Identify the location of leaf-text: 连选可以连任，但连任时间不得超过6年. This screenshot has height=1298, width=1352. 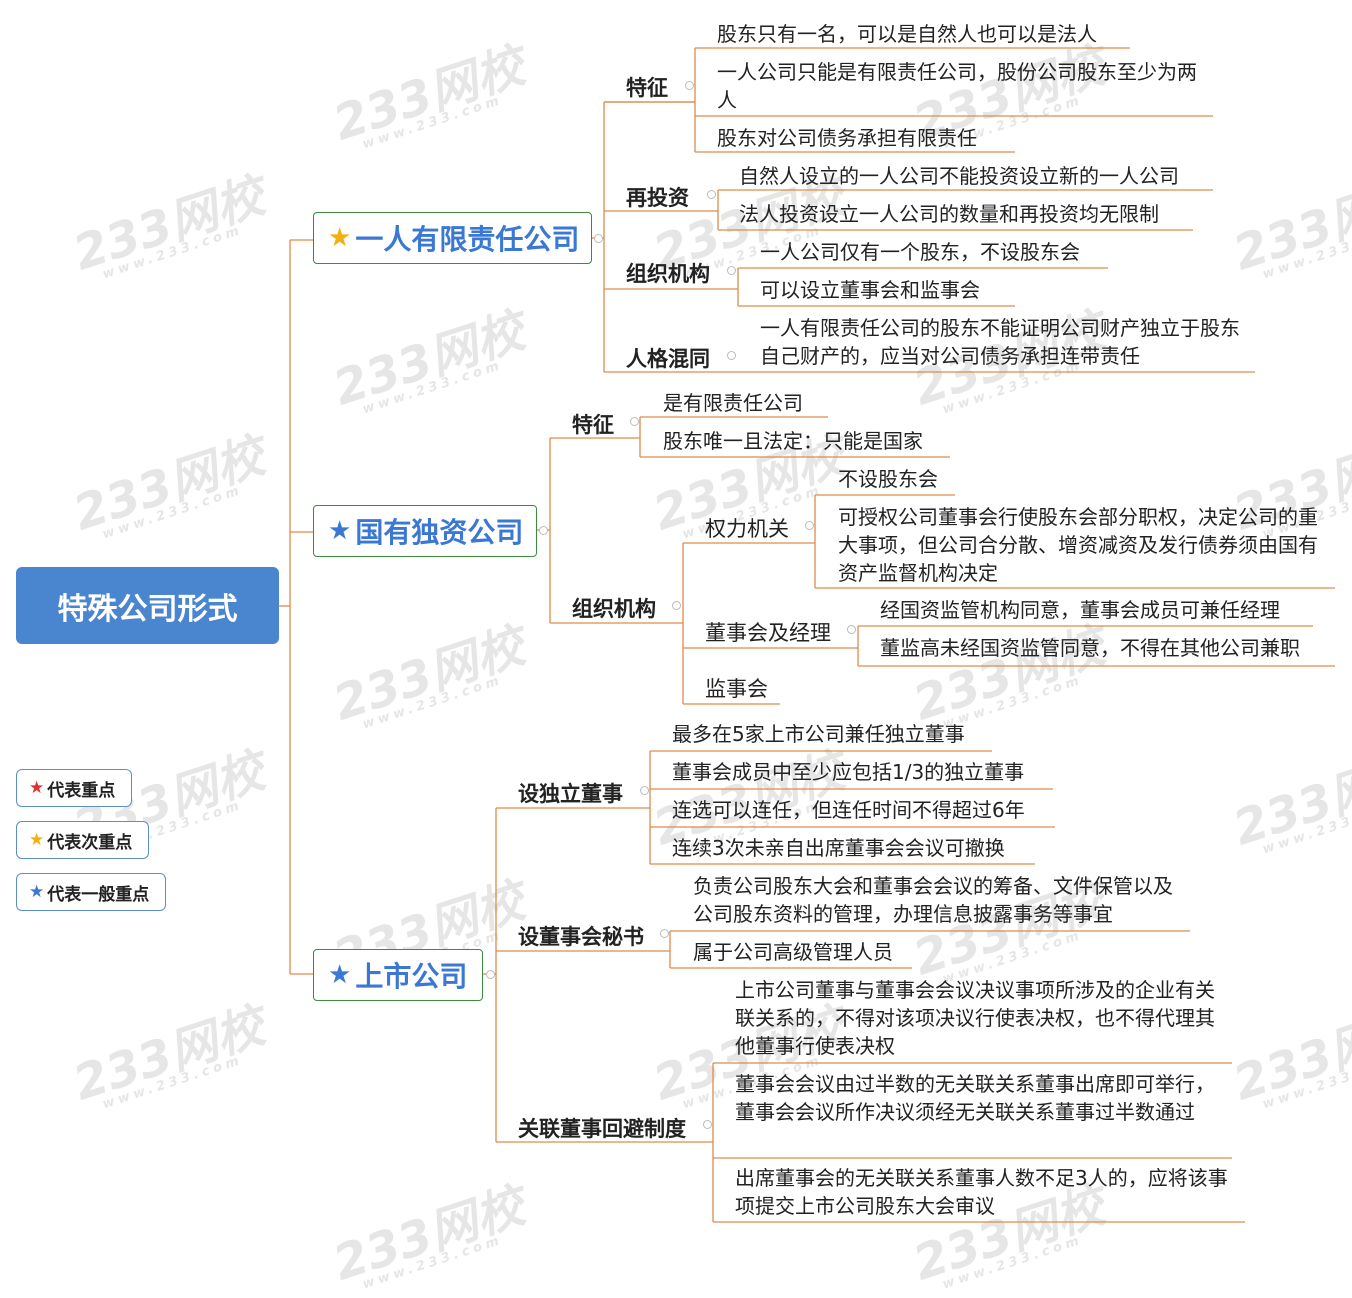
(848, 810).